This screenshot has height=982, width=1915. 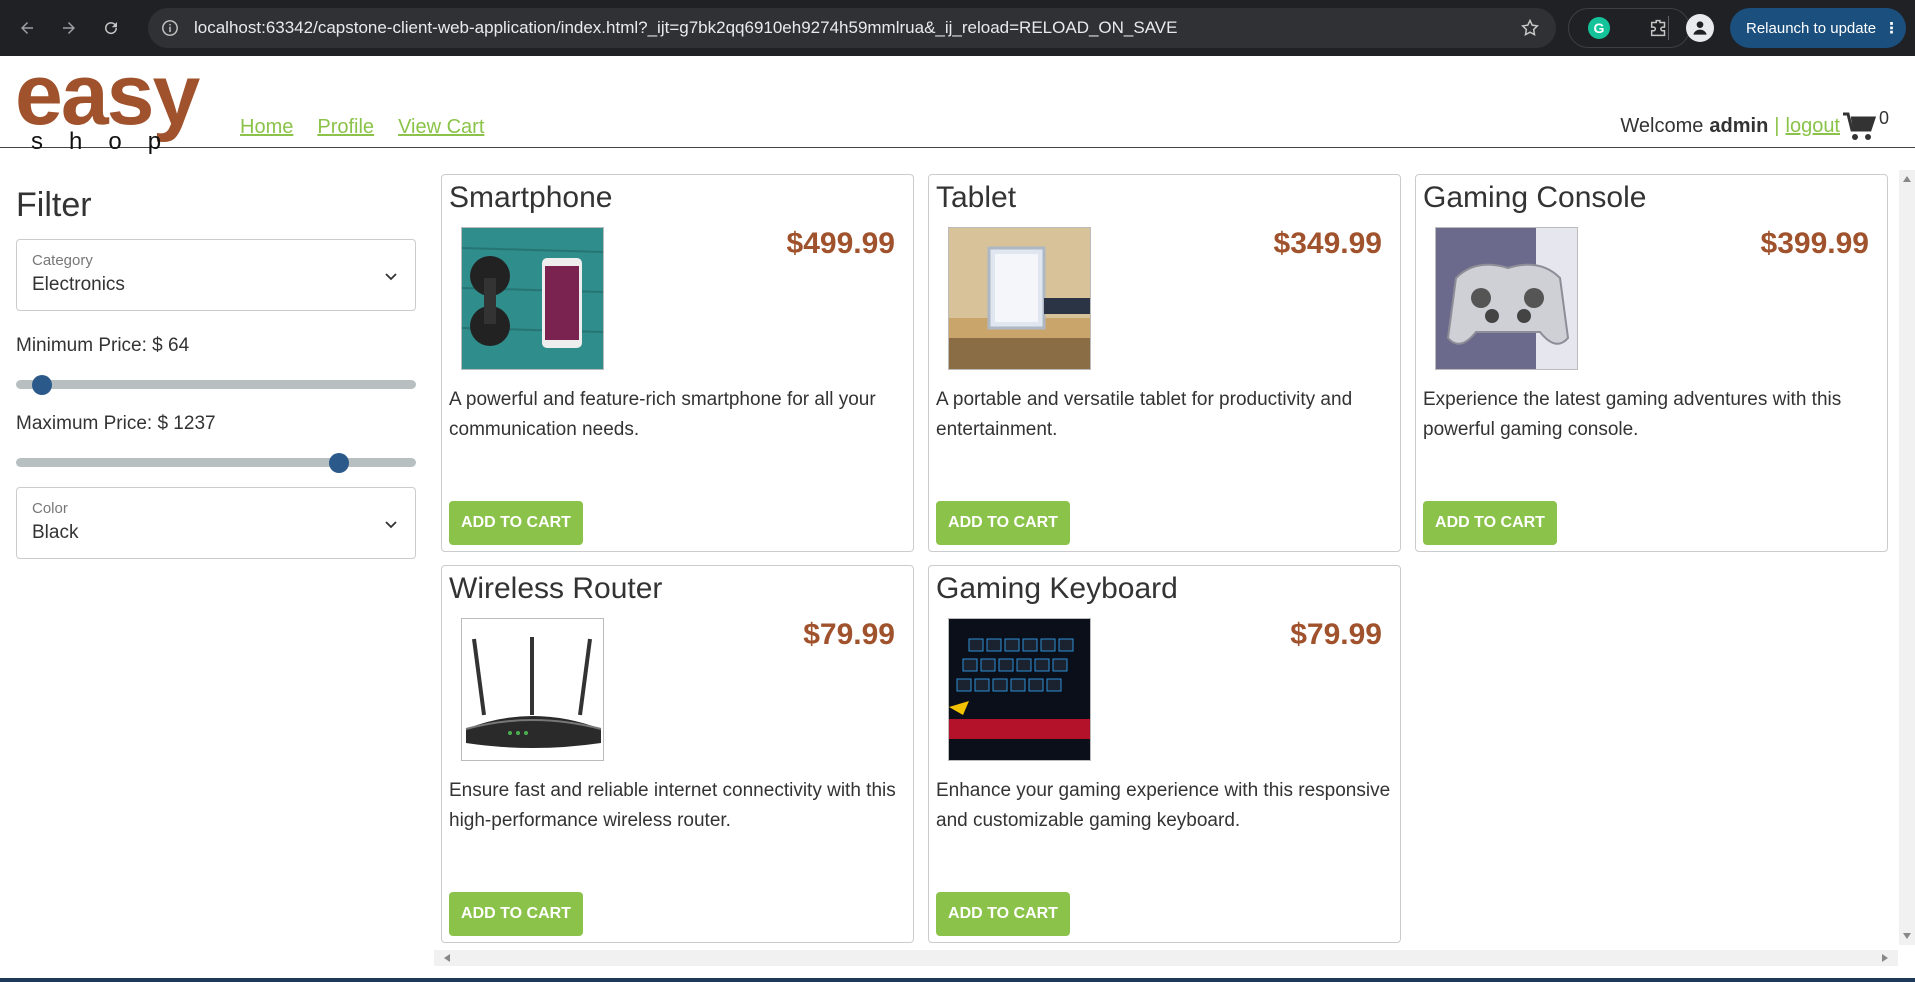 I want to click on reload-icon, so click(x=111, y=28).